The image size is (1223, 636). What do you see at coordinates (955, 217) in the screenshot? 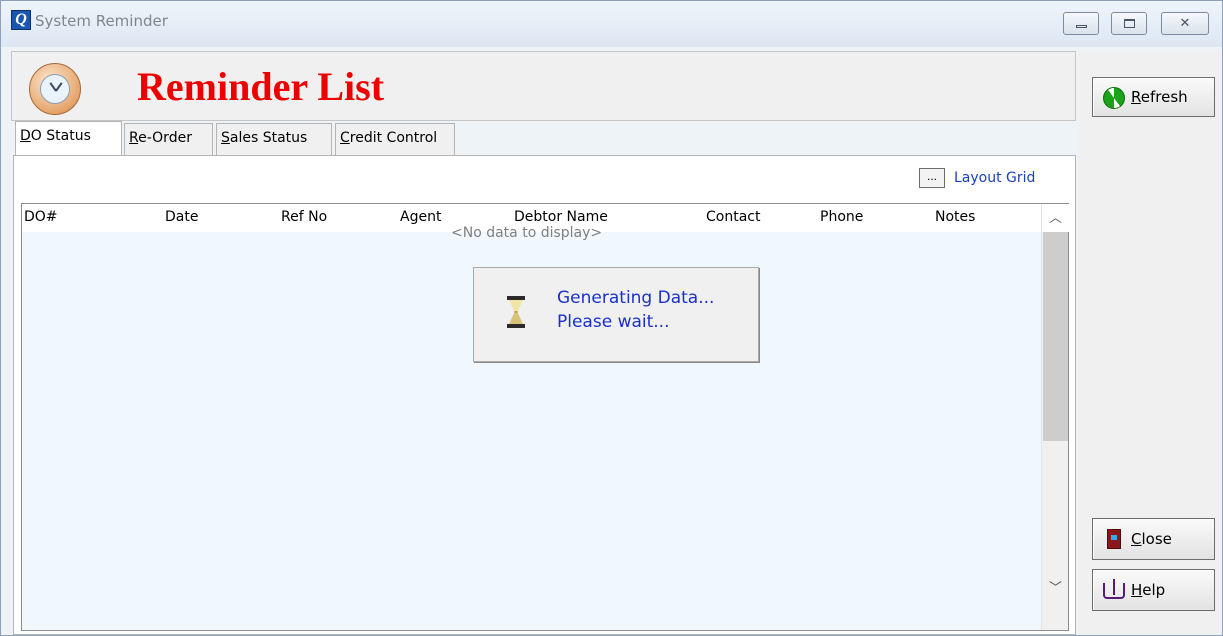
I see `column-header: Notes` at bounding box center [955, 217].